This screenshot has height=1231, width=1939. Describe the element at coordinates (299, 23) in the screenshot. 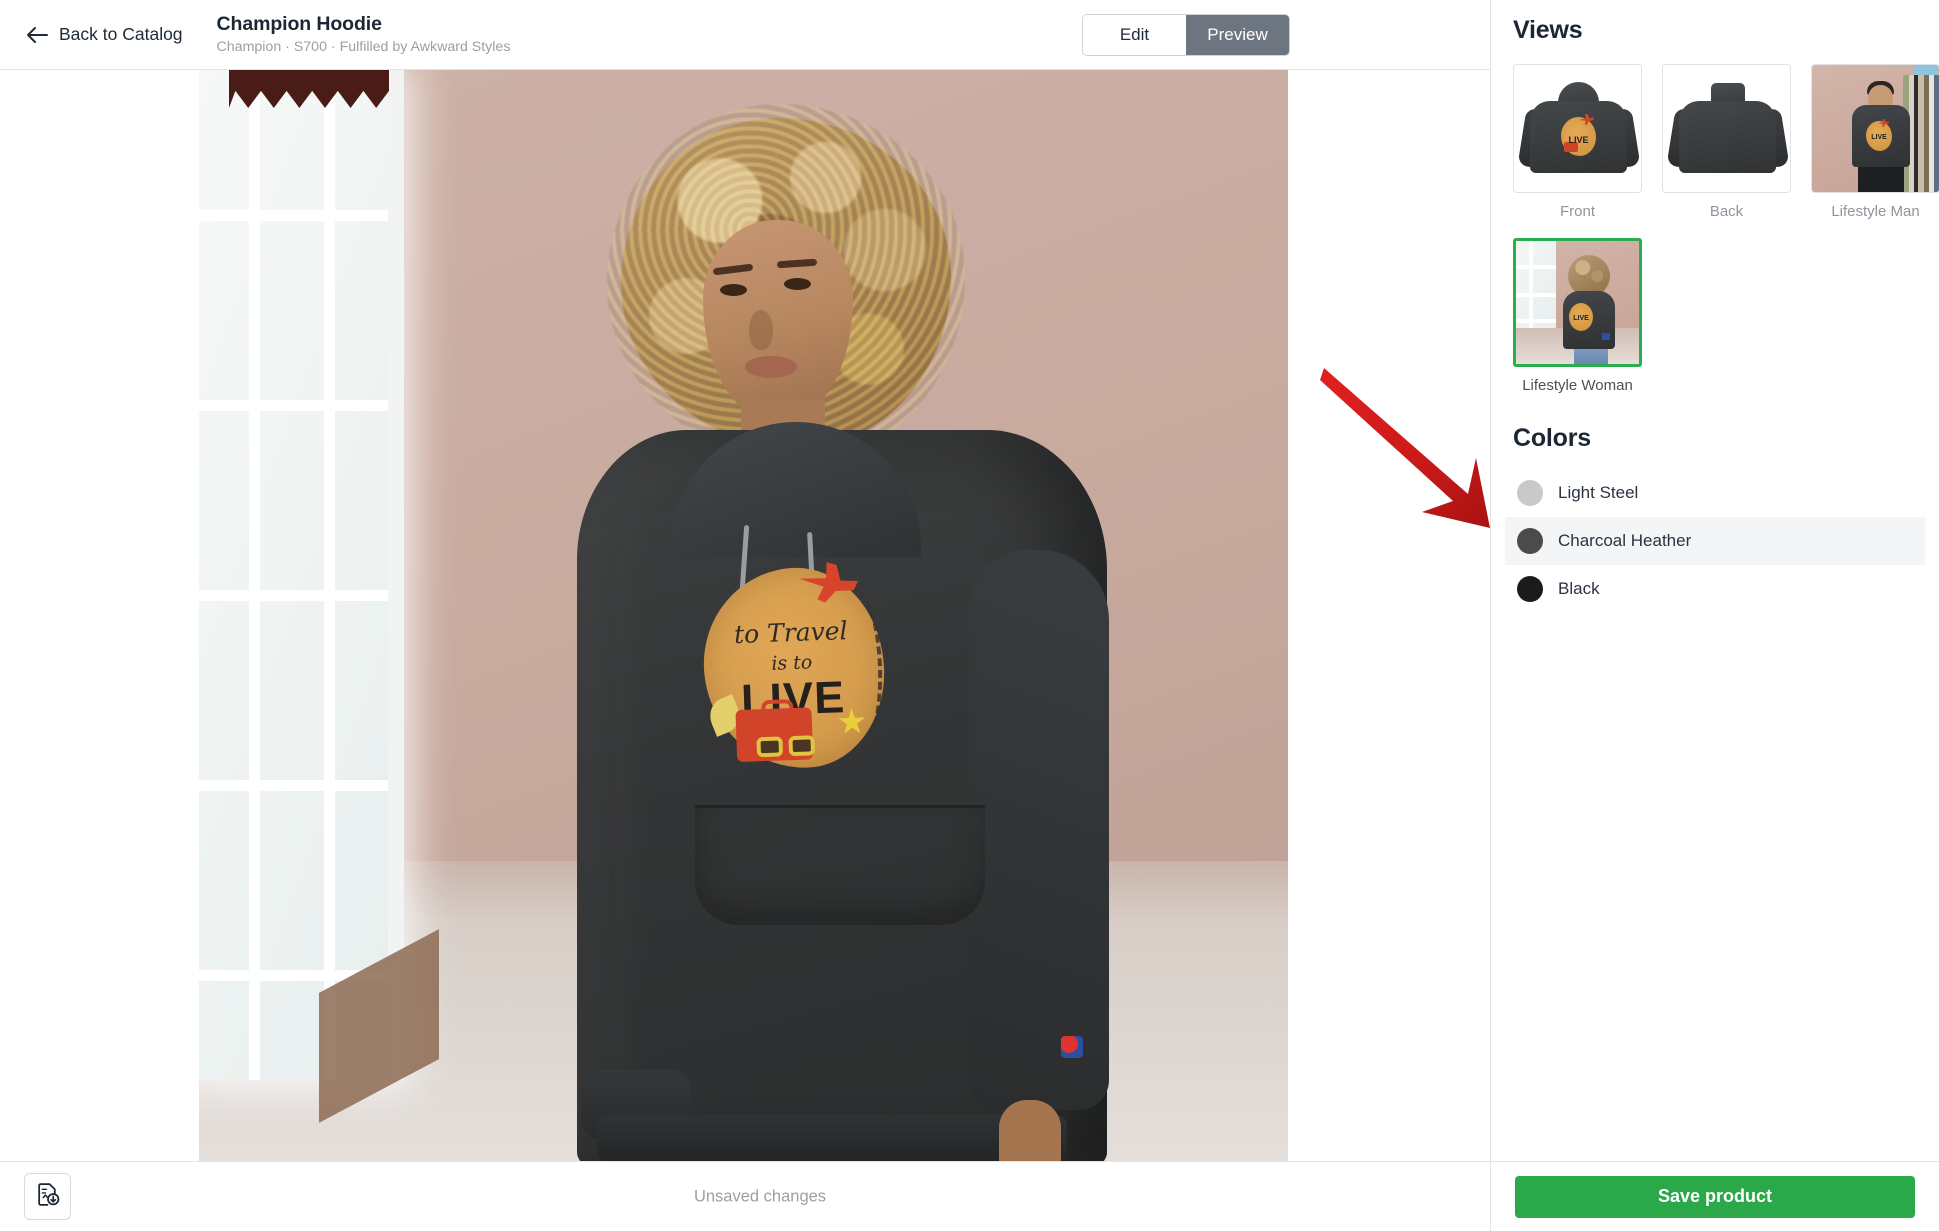

I see `page-title: Champion Hoodie` at that location.